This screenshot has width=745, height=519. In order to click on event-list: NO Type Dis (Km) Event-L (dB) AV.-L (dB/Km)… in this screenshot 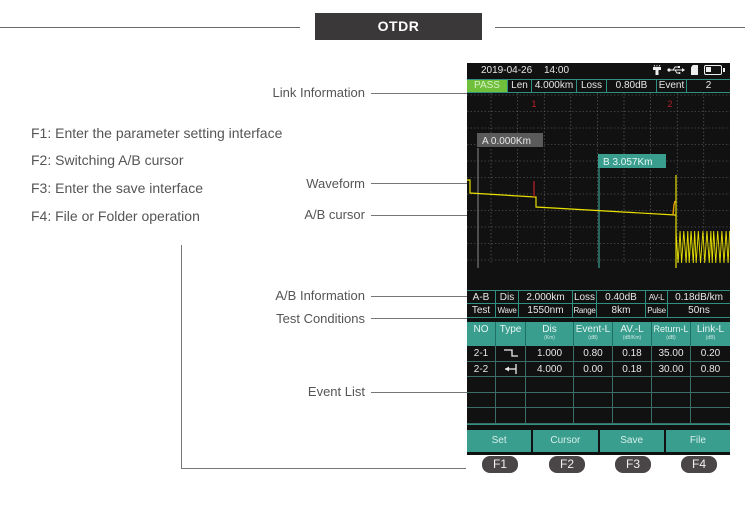, I will do `click(598, 373)`.